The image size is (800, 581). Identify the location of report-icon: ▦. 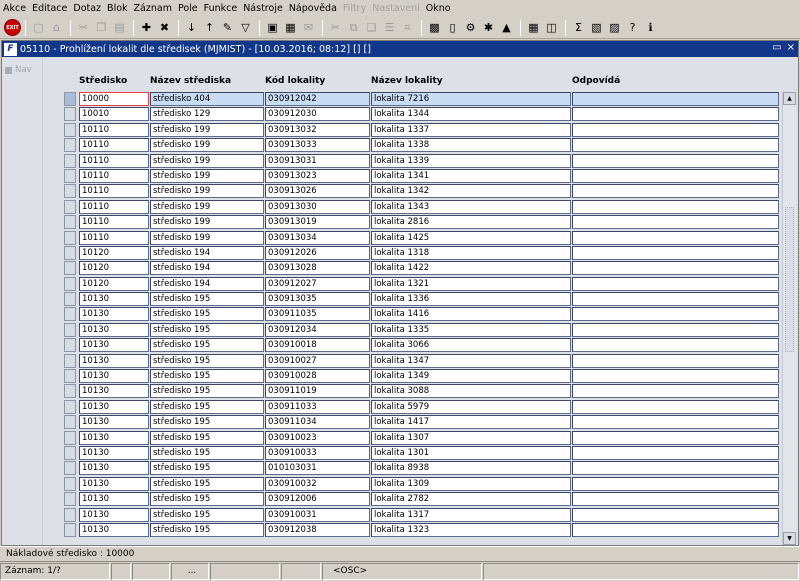
(290, 27).